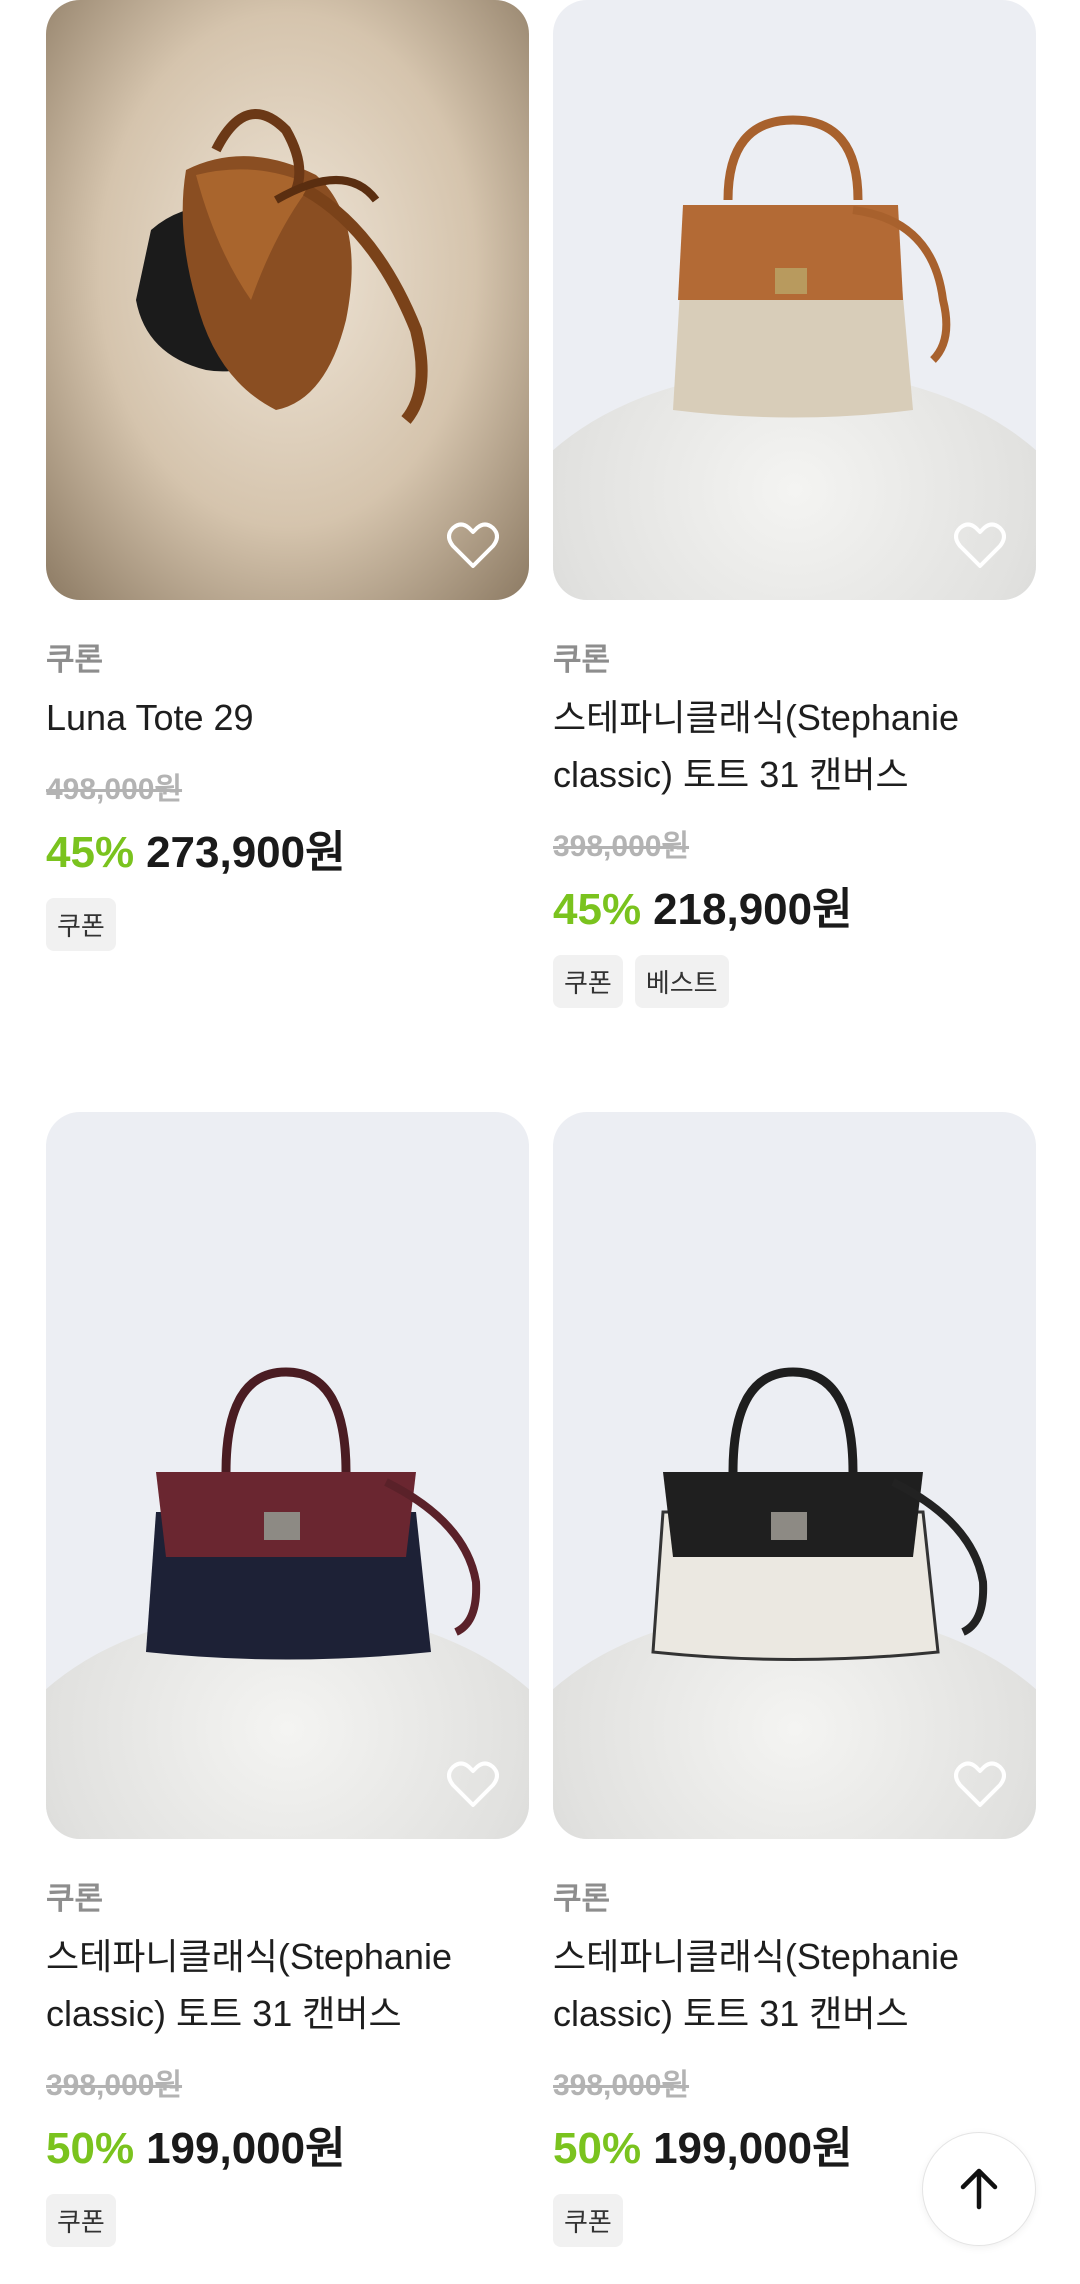 The image size is (1080, 2284). I want to click on navy-burgundy-handbag-photo, so click(313, 1513).